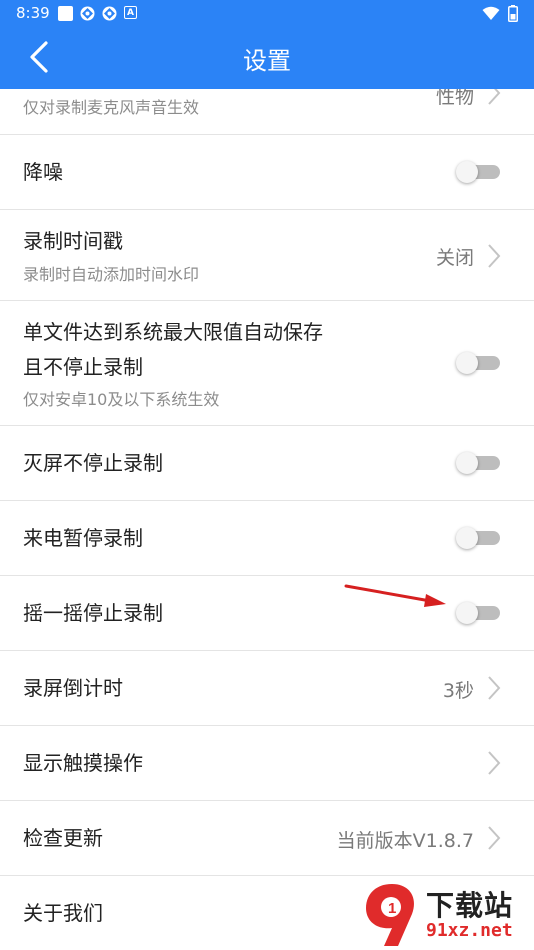  Describe the element at coordinates (478, 538) in the screenshot. I see `call-pause-toggle` at that location.